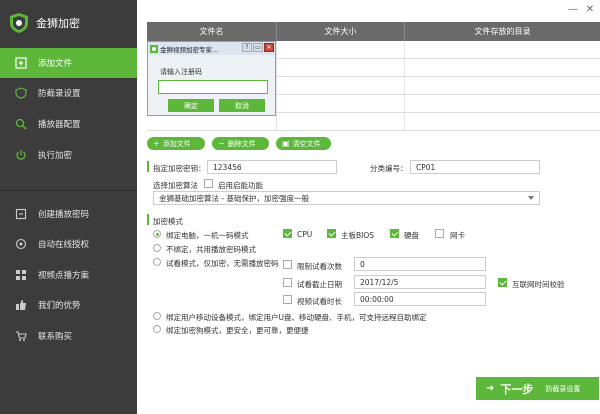 This screenshot has height=414, width=600. Describe the element at coordinates (55, 156) in the screenshot. I see `sidebar-item-label: 执行加密` at that location.